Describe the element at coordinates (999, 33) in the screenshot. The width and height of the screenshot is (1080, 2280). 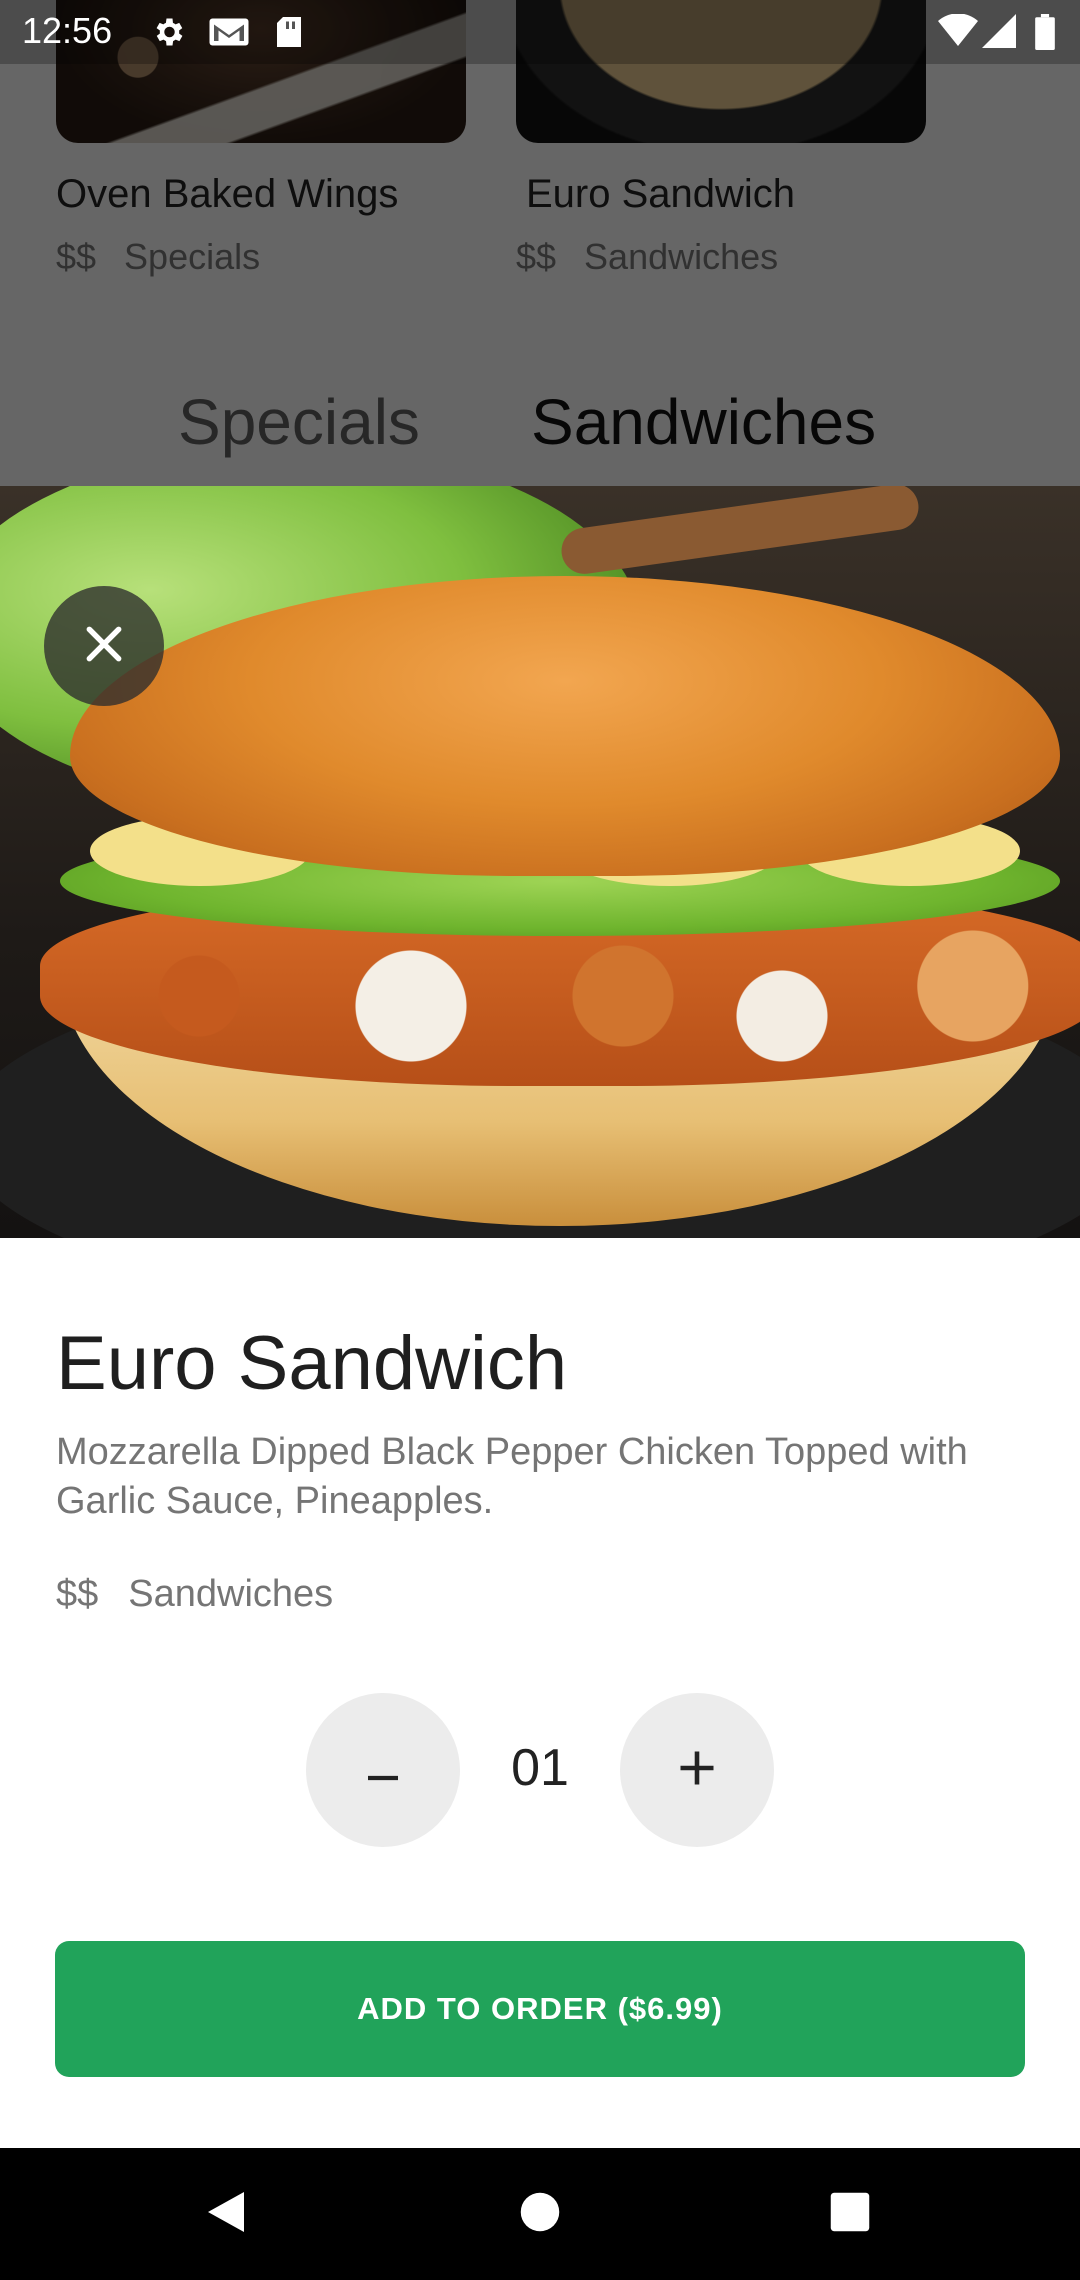
I see `signal-icon` at that location.